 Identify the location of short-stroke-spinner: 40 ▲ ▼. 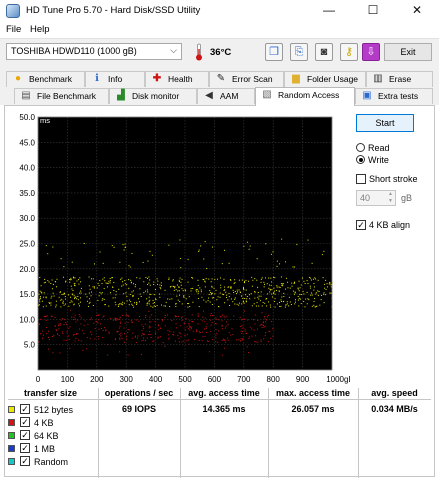
(376, 198).